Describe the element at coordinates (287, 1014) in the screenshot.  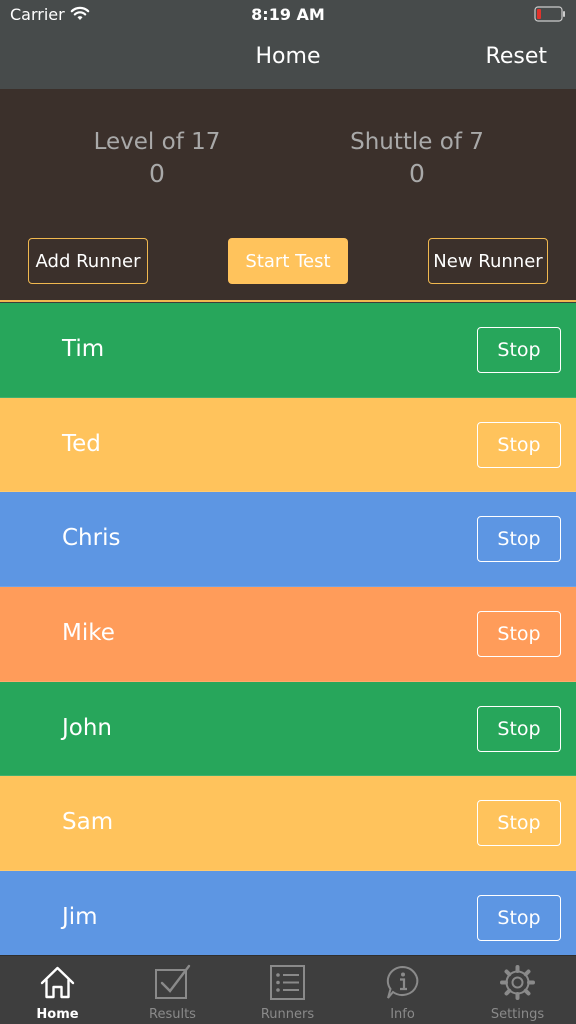
I see `tab-label: Runners` at that location.